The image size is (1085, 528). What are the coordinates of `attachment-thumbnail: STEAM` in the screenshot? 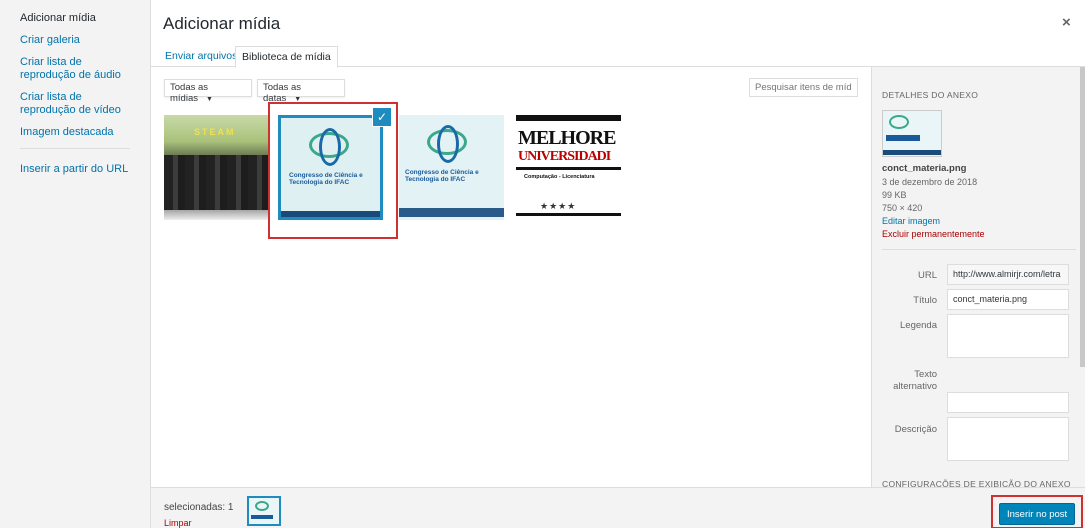 It's located at (216, 167).